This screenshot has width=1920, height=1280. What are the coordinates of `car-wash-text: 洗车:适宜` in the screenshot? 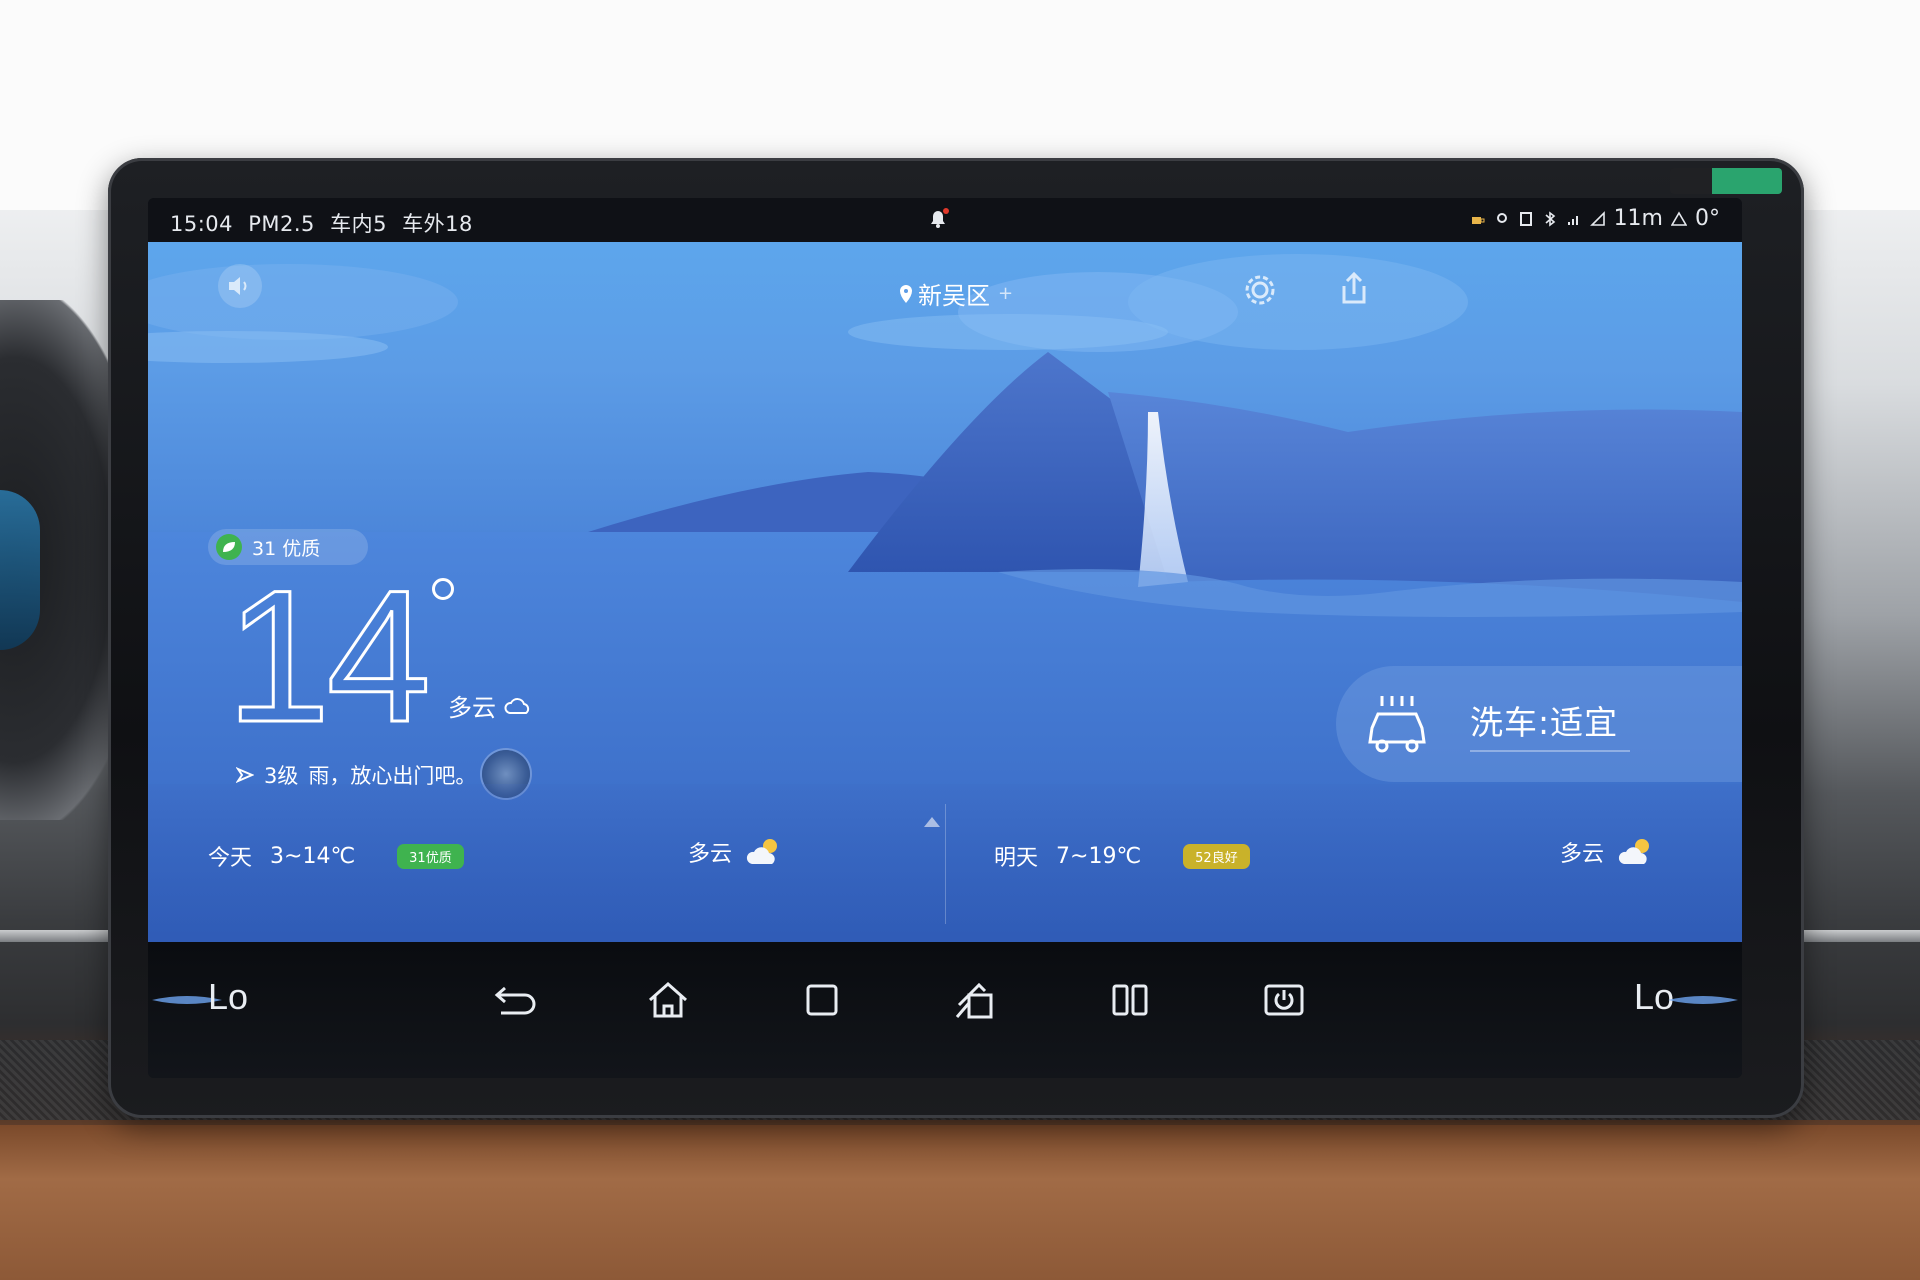 It's located at (1544, 722).